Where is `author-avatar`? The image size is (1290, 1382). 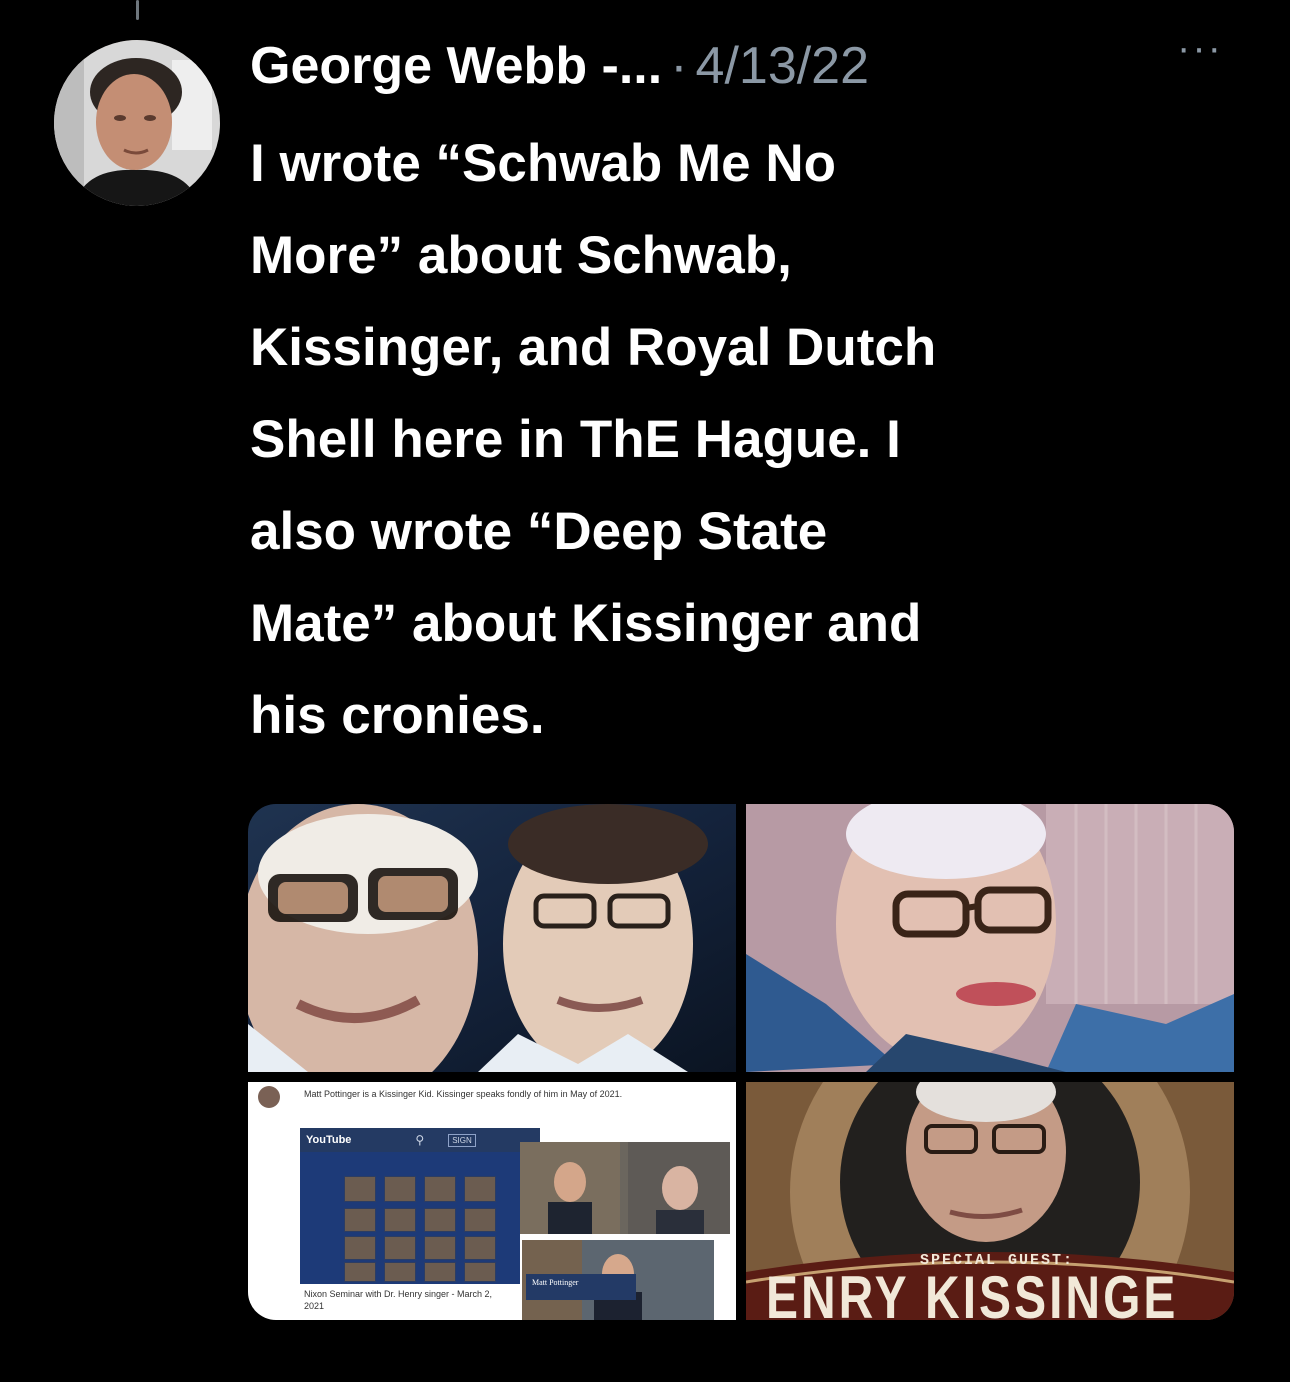
author-avatar is located at coordinates (137, 123).